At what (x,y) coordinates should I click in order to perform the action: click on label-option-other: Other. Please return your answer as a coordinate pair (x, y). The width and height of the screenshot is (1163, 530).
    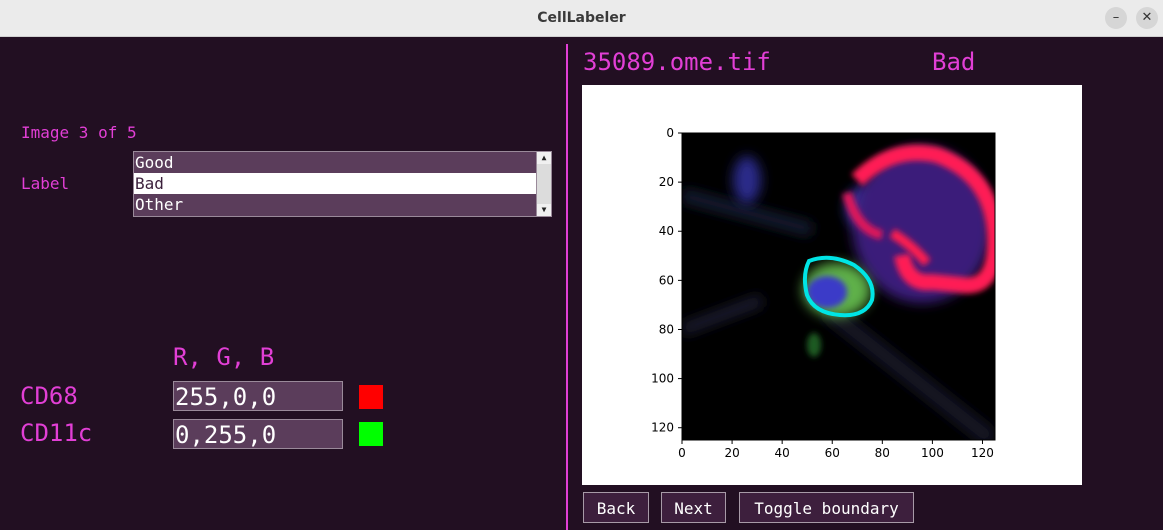
    Looking at the image, I should click on (335, 204).